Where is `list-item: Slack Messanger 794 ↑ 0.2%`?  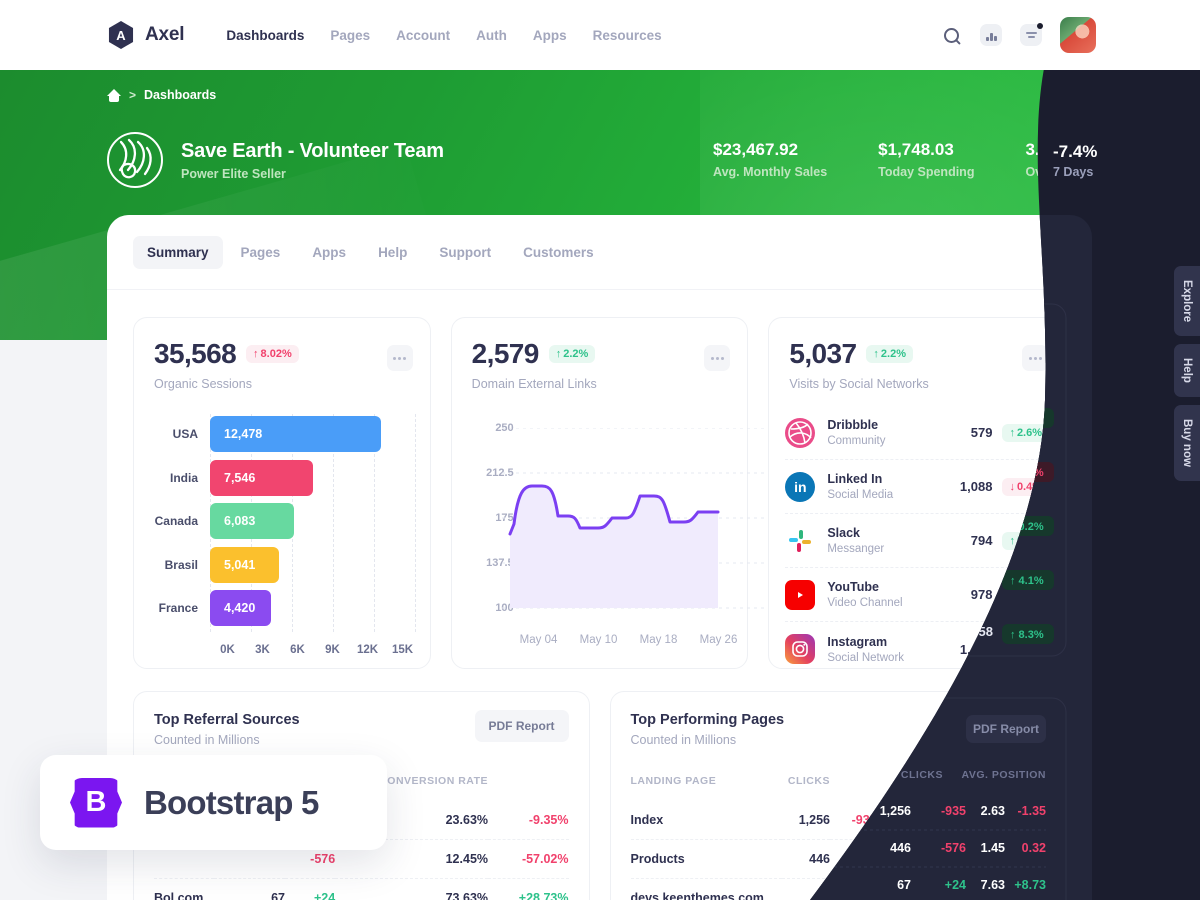 list-item: Slack Messanger 794 ↑ 0.2% is located at coordinates (917, 541).